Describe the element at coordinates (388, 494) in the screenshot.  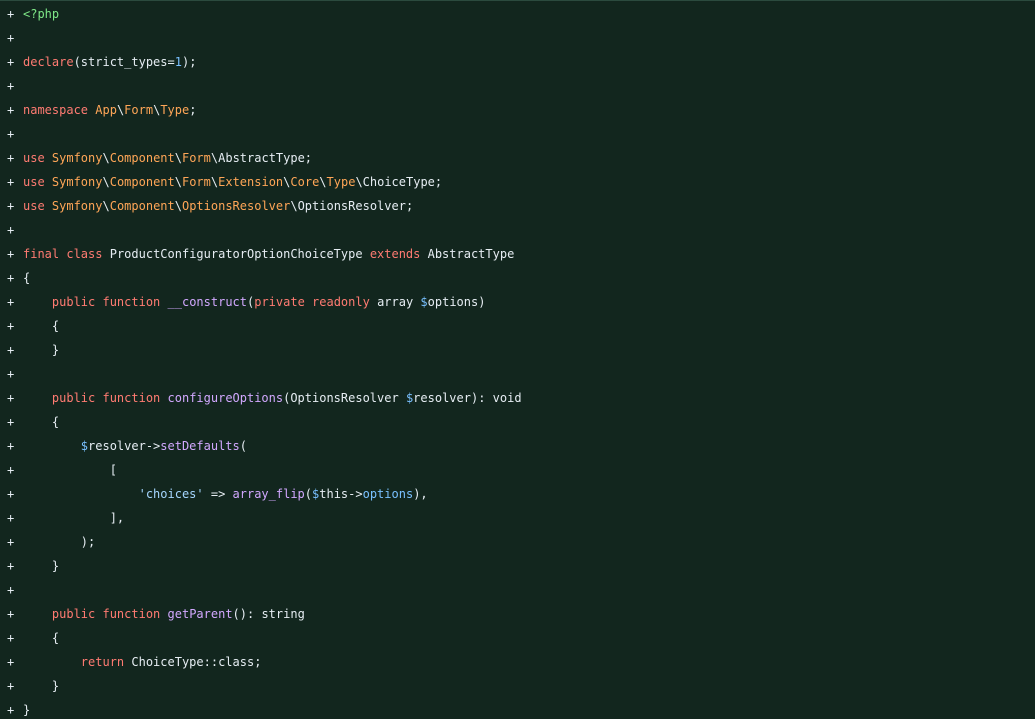
I see `code-token: options` at that location.